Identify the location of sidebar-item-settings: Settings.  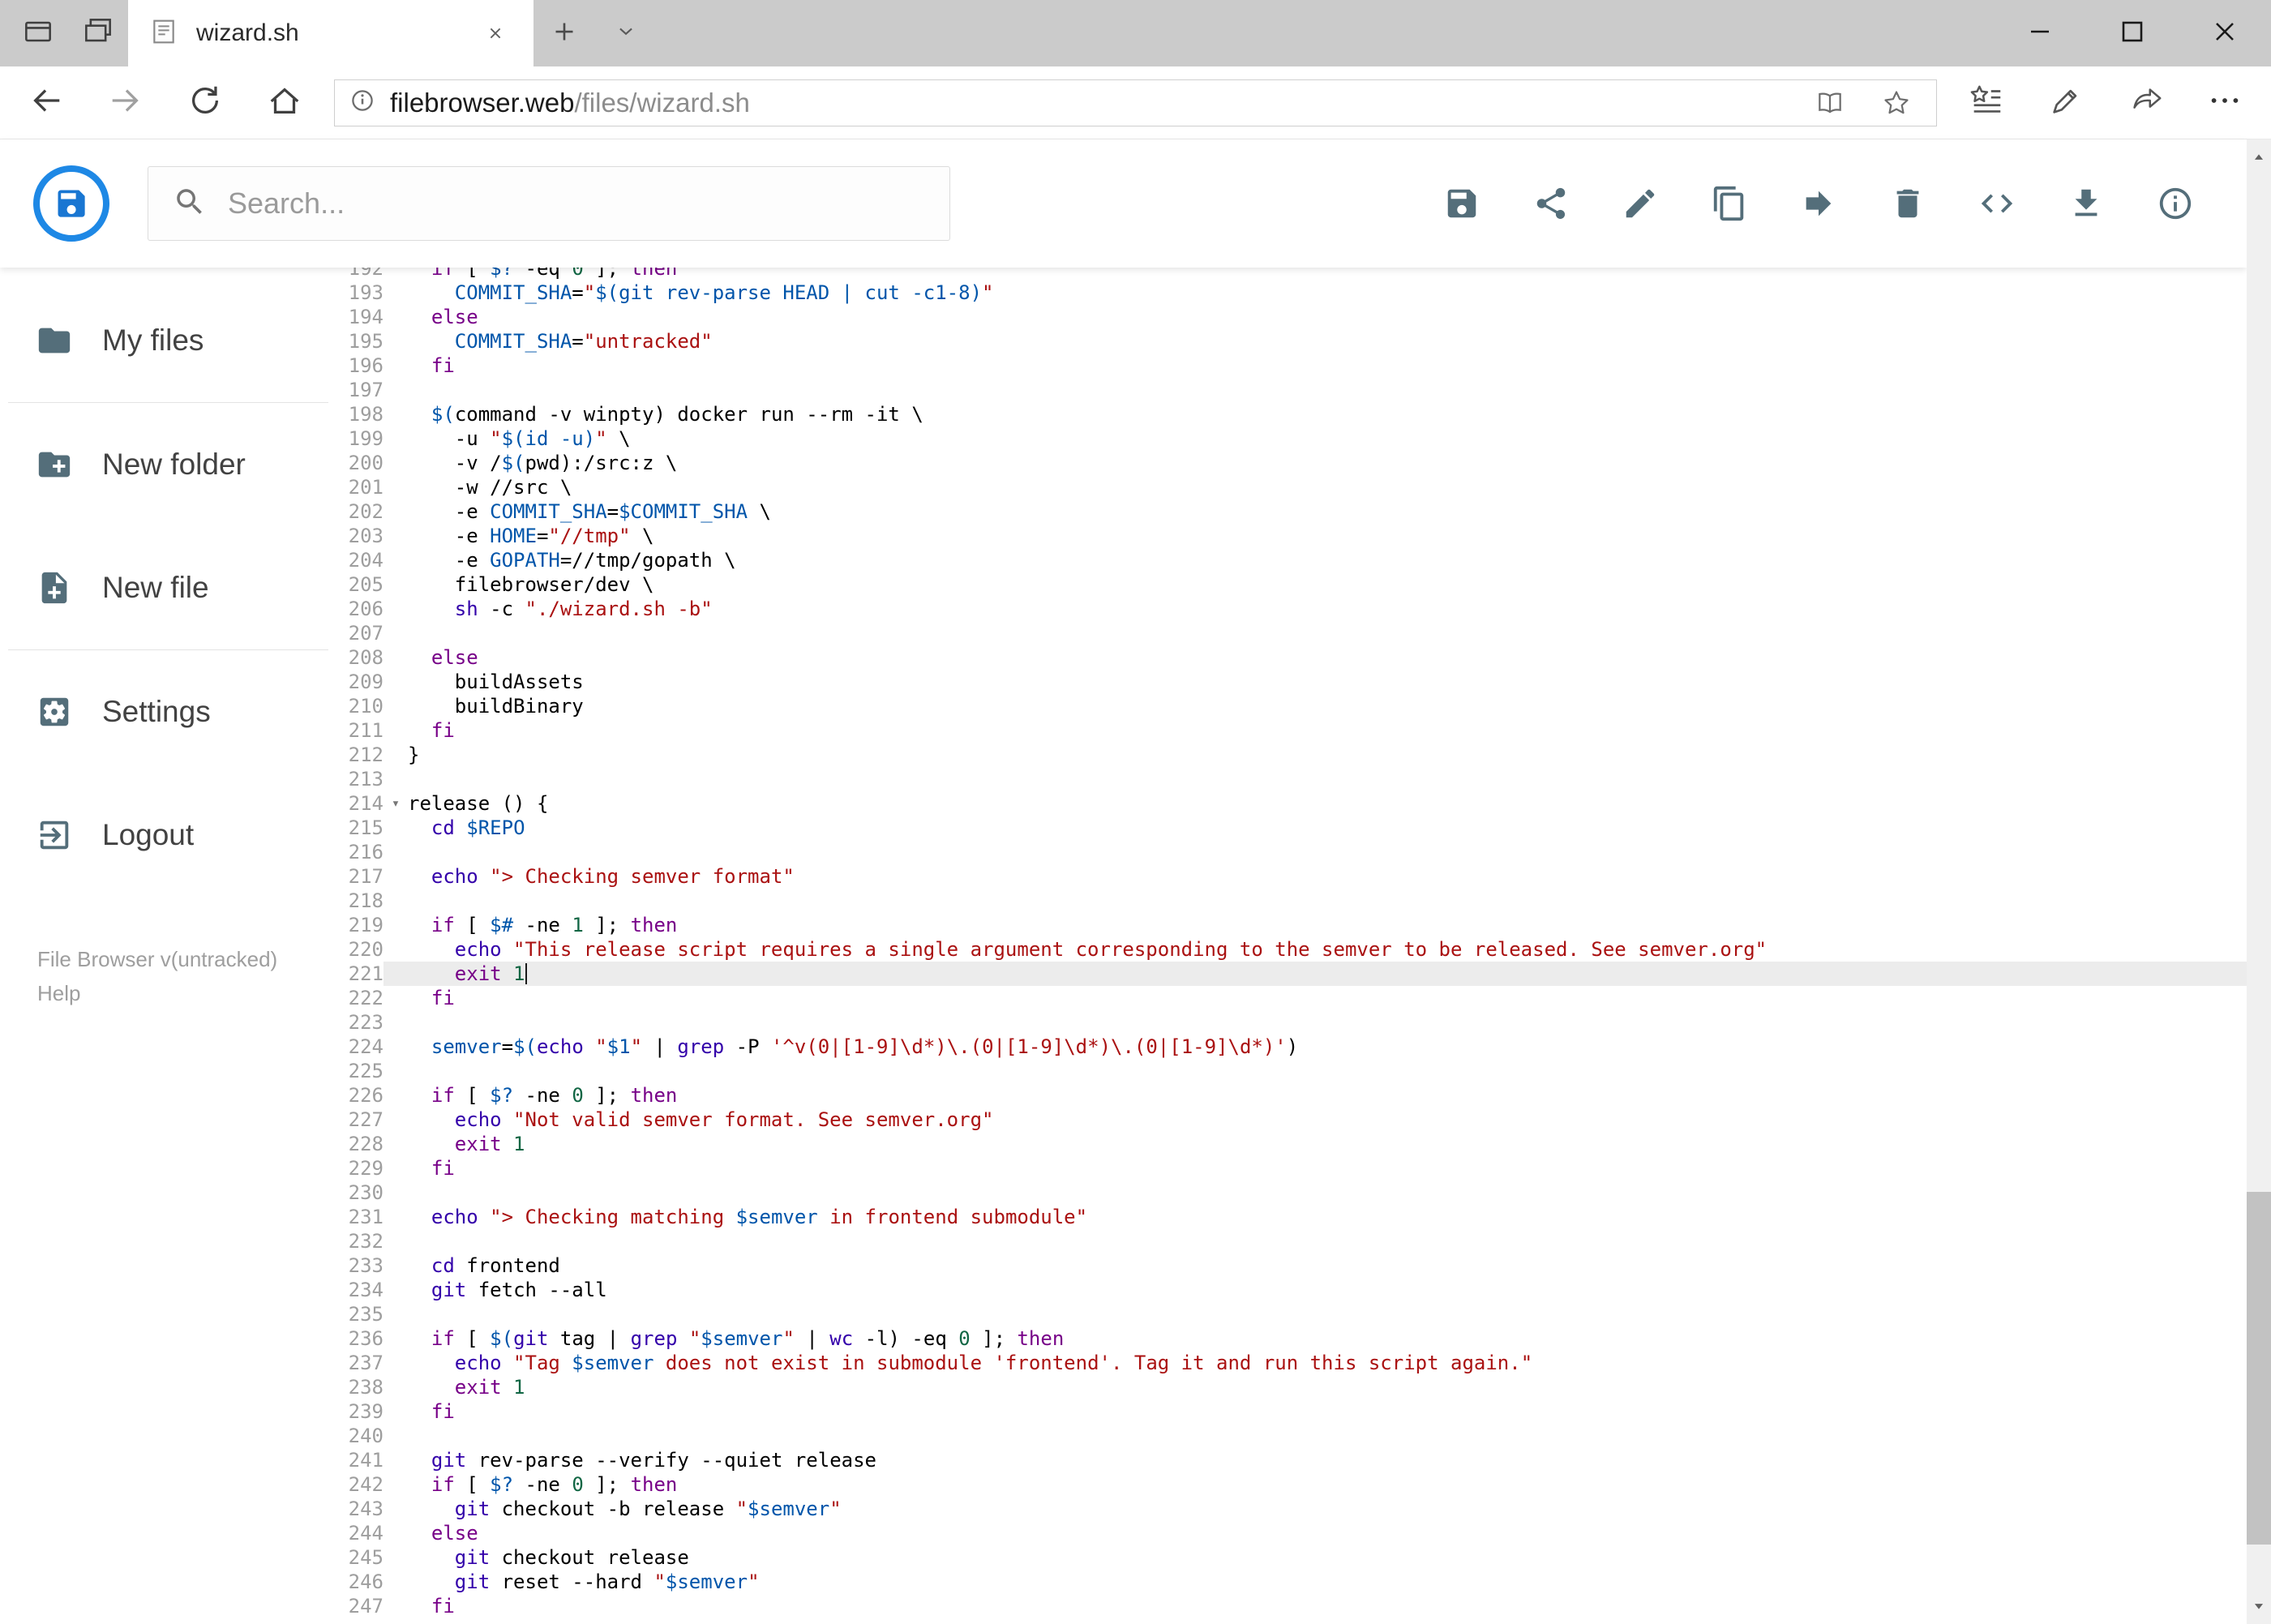
(168, 712).